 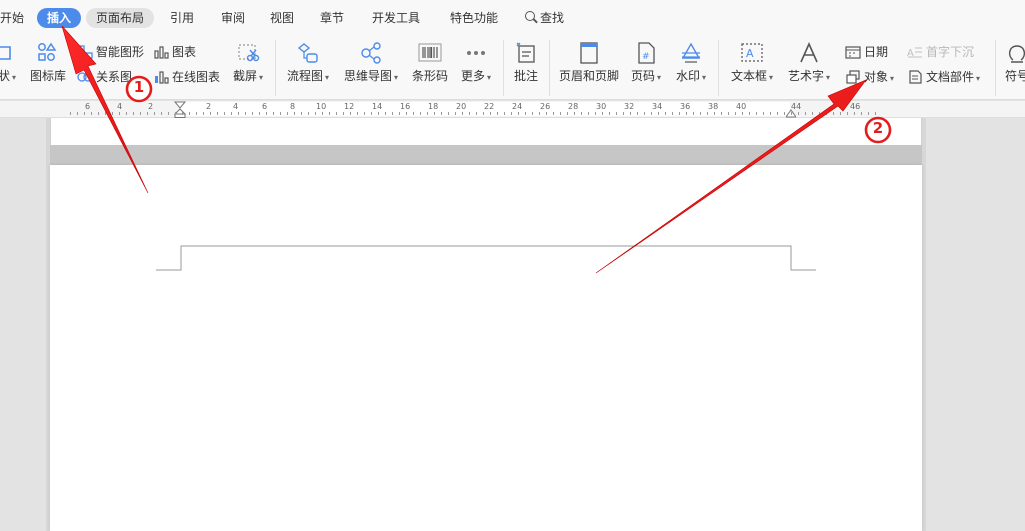 What do you see at coordinates (950, 52) in the screenshot?
I see `drop-cap-label: 首字下沉` at bounding box center [950, 52].